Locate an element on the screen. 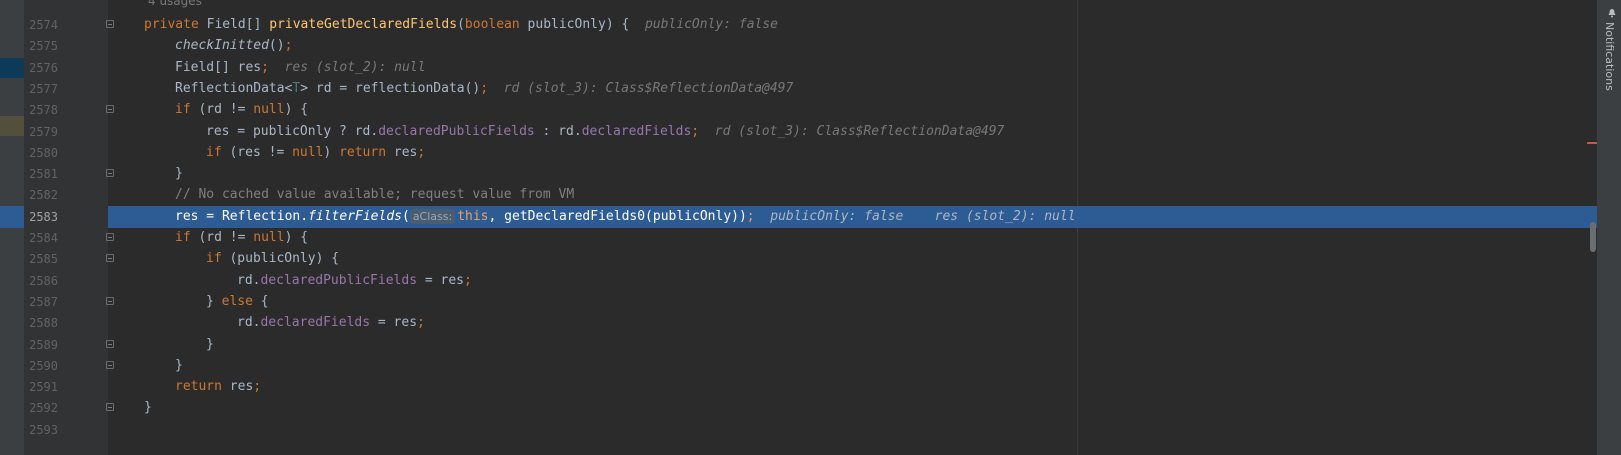 Image resolution: width=1621 pixels, height=455 pixels. code-token: (rd != is located at coordinates (226, 237).